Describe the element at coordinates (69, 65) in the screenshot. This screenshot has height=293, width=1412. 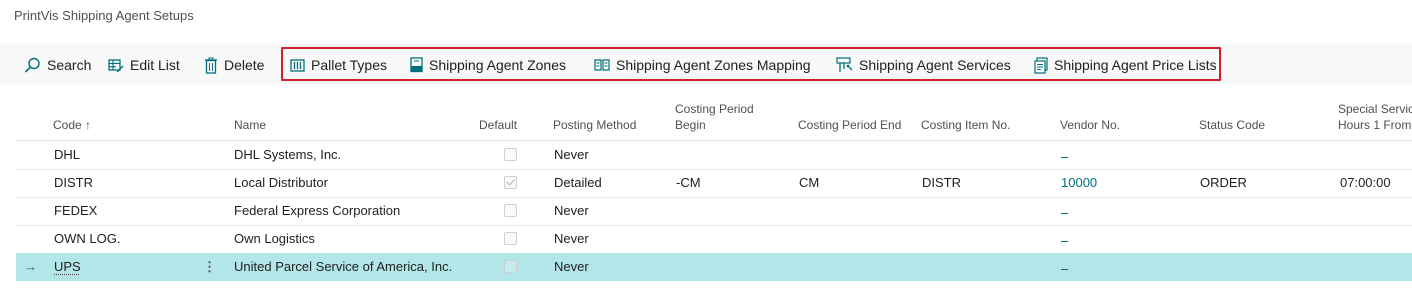
I see `search-label: Search` at that location.